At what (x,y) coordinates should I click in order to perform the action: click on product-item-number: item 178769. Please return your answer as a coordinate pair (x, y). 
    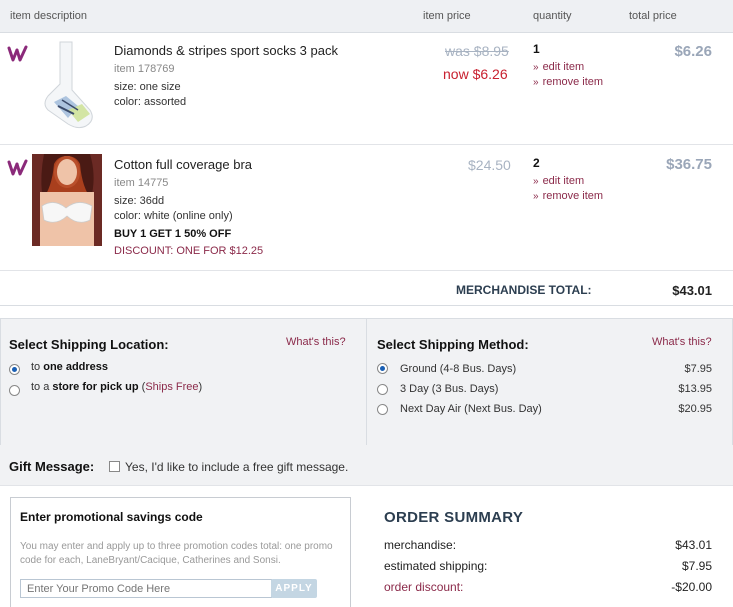
    Looking at the image, I should click on (144, 69).